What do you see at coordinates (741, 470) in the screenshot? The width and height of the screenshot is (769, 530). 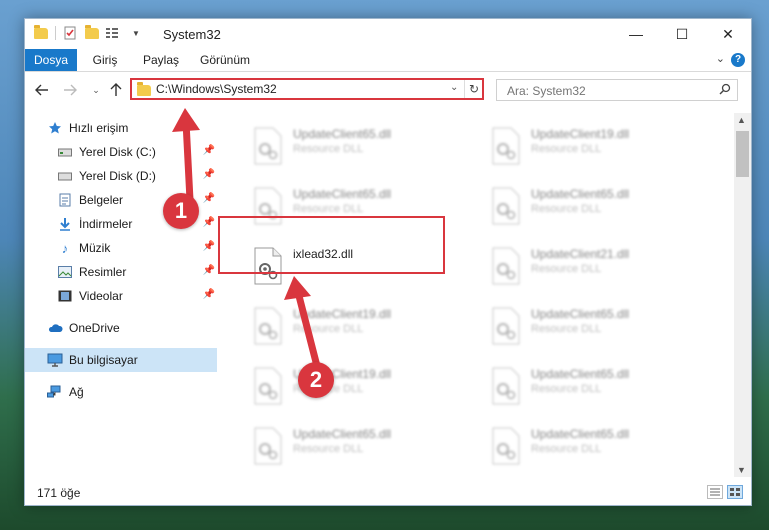 I see `scroll-down-icon: ▼` at bounding box center [741, 470].